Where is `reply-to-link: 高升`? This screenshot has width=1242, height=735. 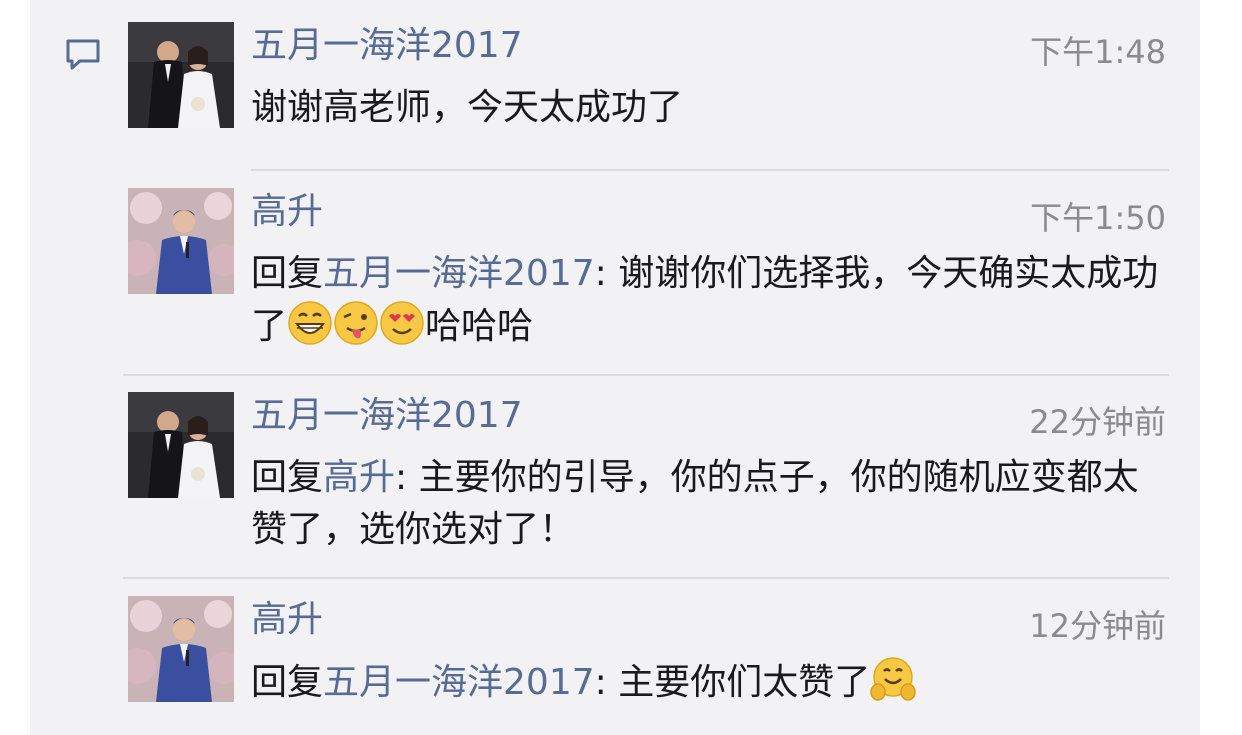
reply-to-link: 高升 is located at coordinates (359, 477).